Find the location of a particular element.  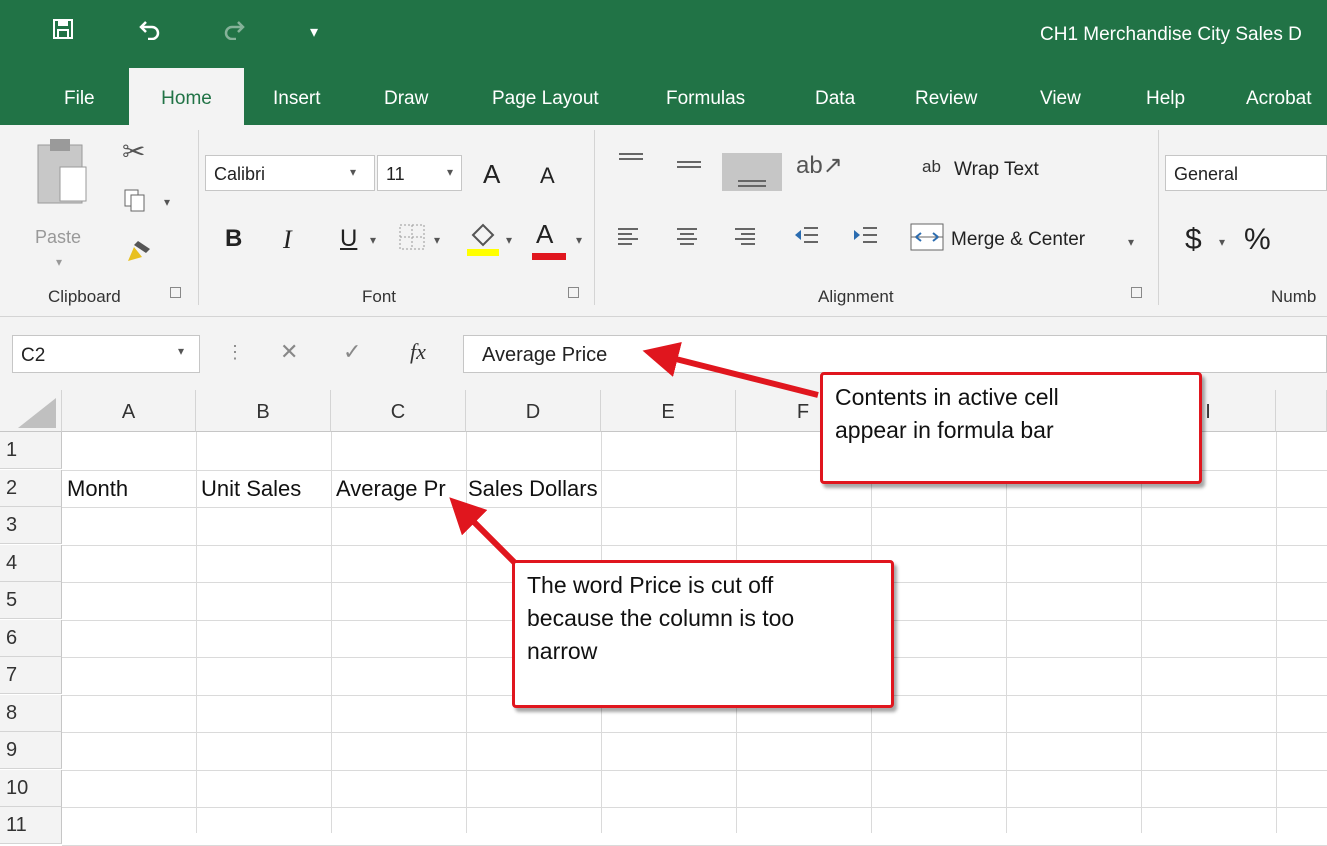

percent-button: % is located at coordinates (1257, 240).